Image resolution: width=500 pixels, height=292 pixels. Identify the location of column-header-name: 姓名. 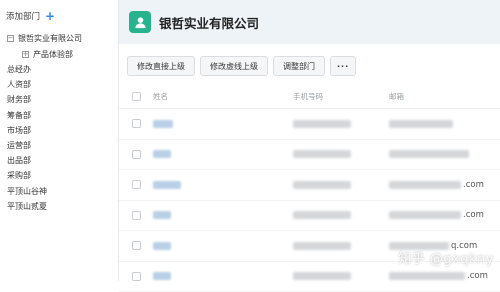
(223, 96).